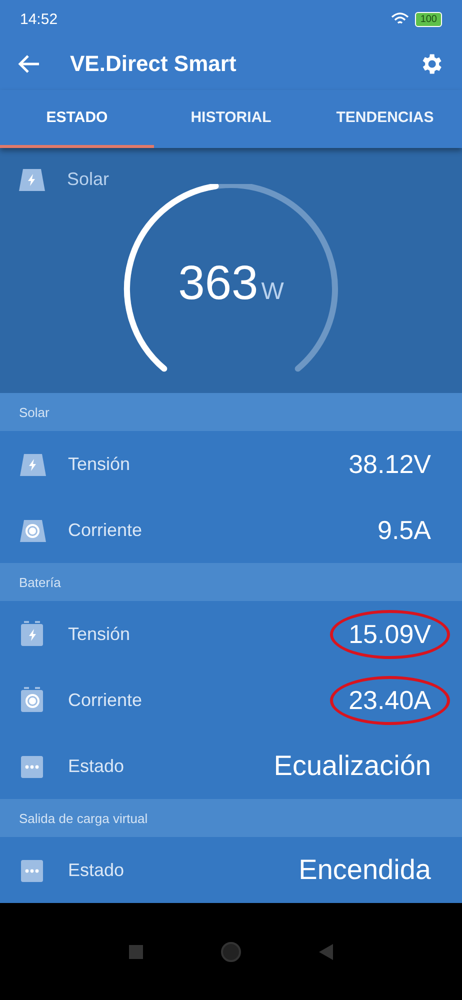  Describe the element at coordinates (272, 292) in the screenshot. I see `power-unit: W` at that location.